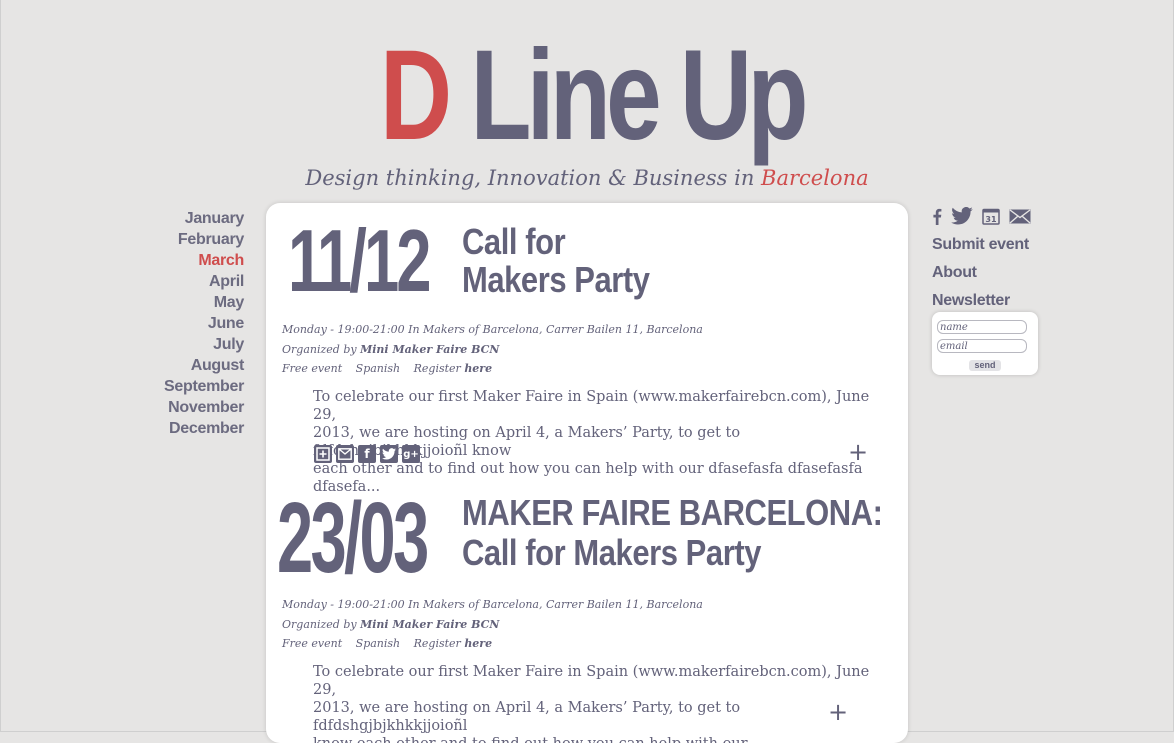  I want to click on add-calendar-icon, so click(323, 454).